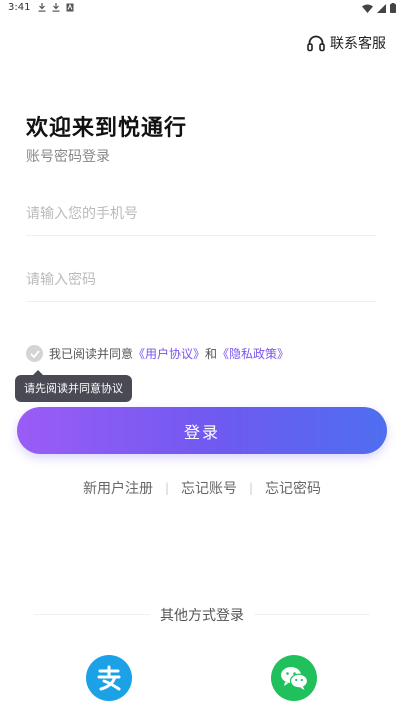 The image size is (404, 720). What do you see at coordinates (202, 9) in the screenshot?
I see `status-bar: 3:41` at bounding box center [202, 9].